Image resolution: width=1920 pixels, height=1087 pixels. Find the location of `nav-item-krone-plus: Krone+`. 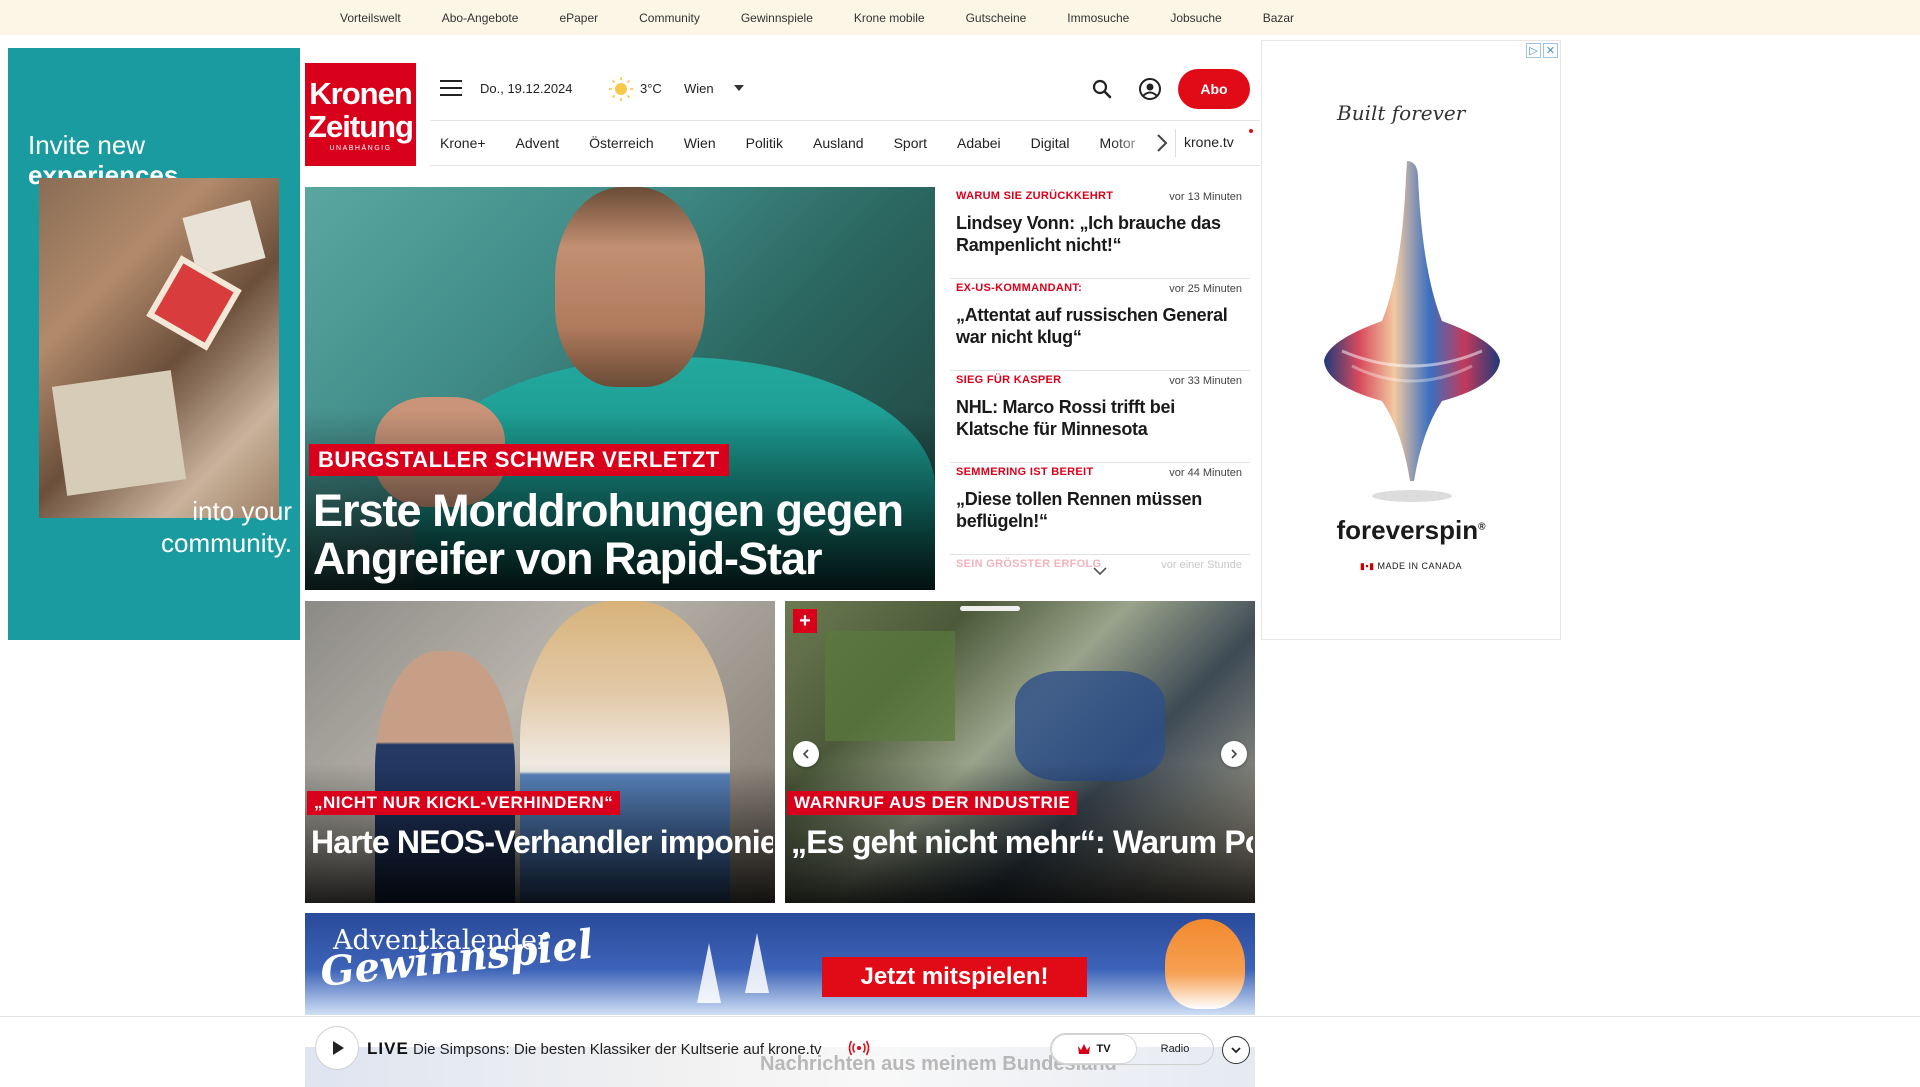

nav-item-krone-plus: Krone+ is located at coordinates (463, 143).